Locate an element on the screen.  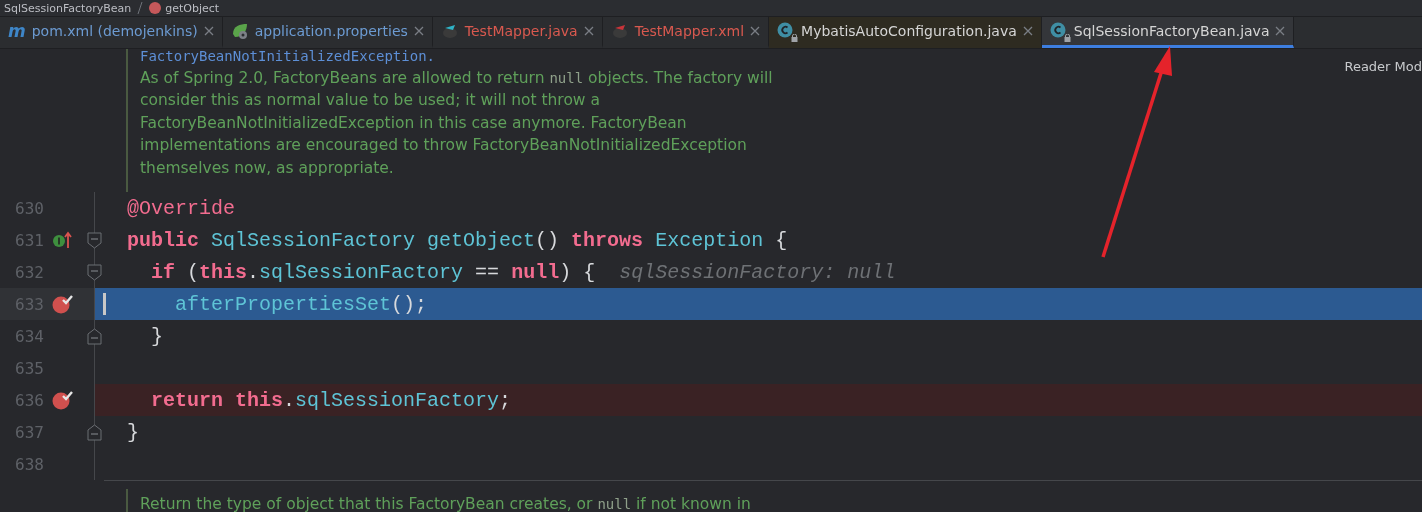
editor-tab: application.properties is located at coordinates (327, 32).